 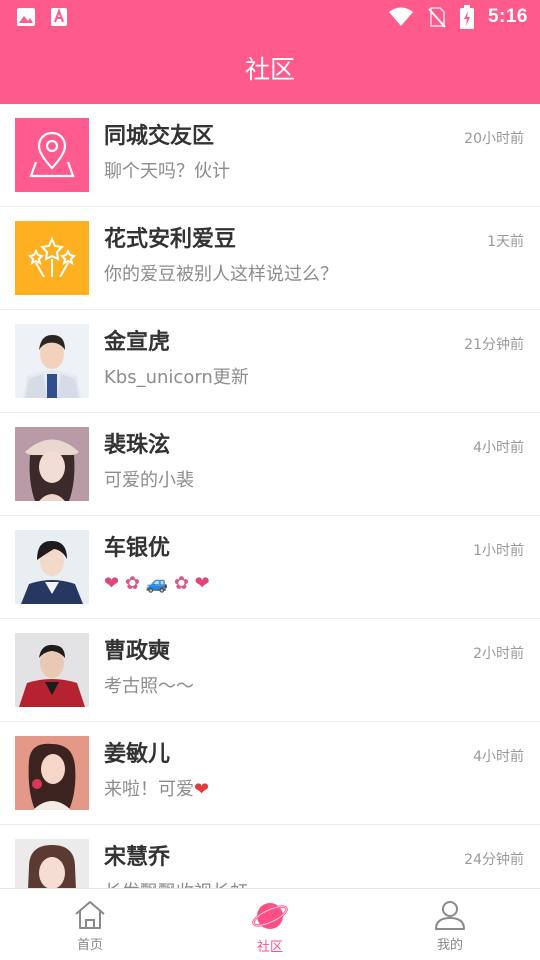 What do you see at coordinates (449, 945) in the screenshot?
I see `tab-label: 我的` at bounding box center [449, 945].